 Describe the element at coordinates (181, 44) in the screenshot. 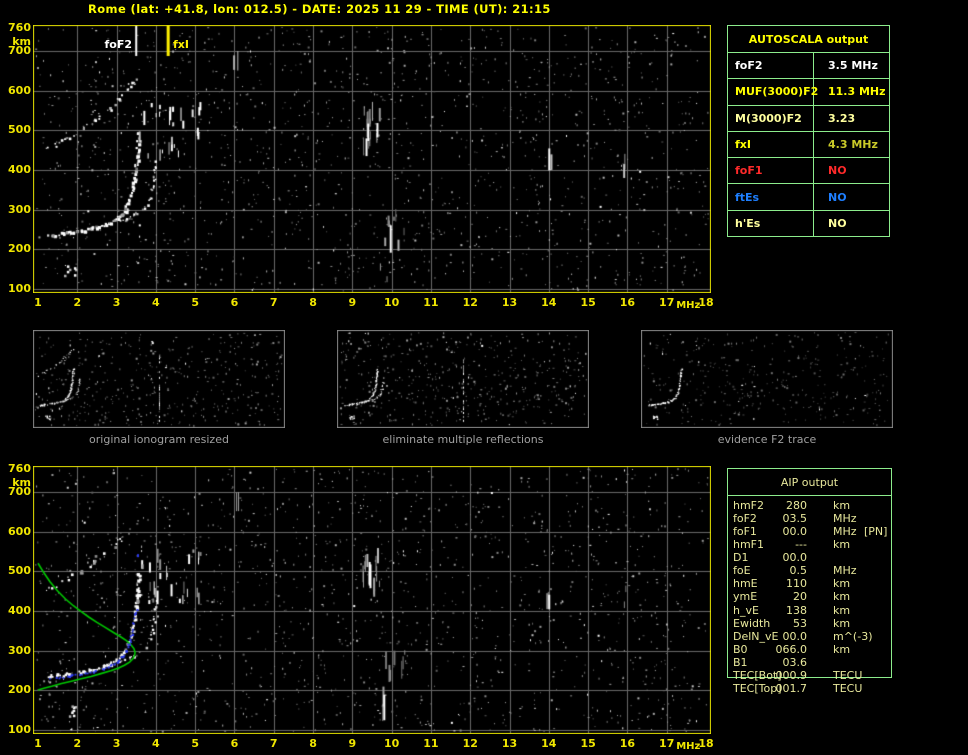

I see `fxi-marker-label: fxI` at that location.